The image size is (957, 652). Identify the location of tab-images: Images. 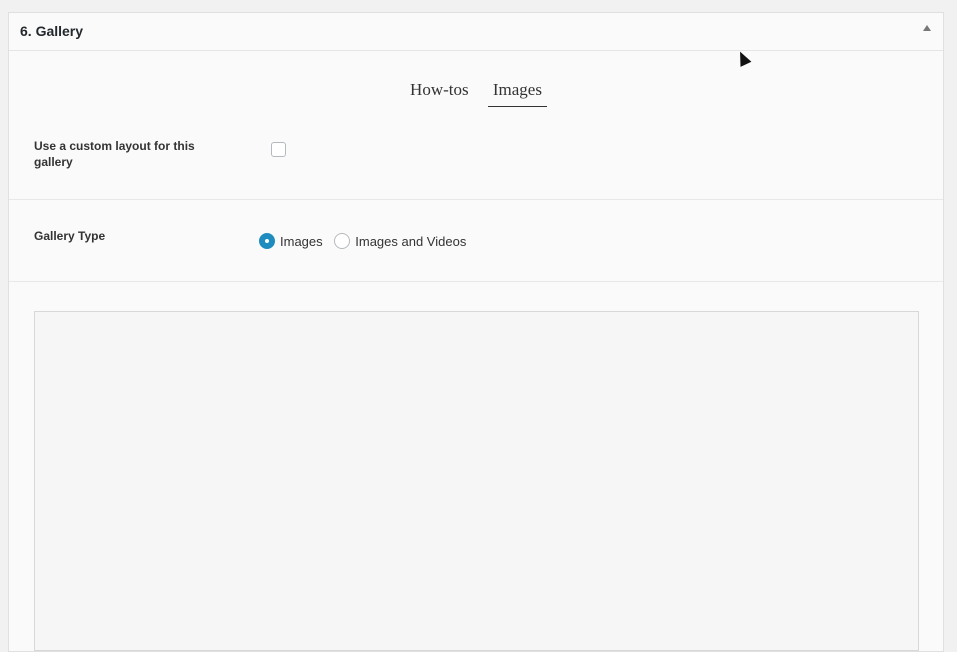
(517, 93).